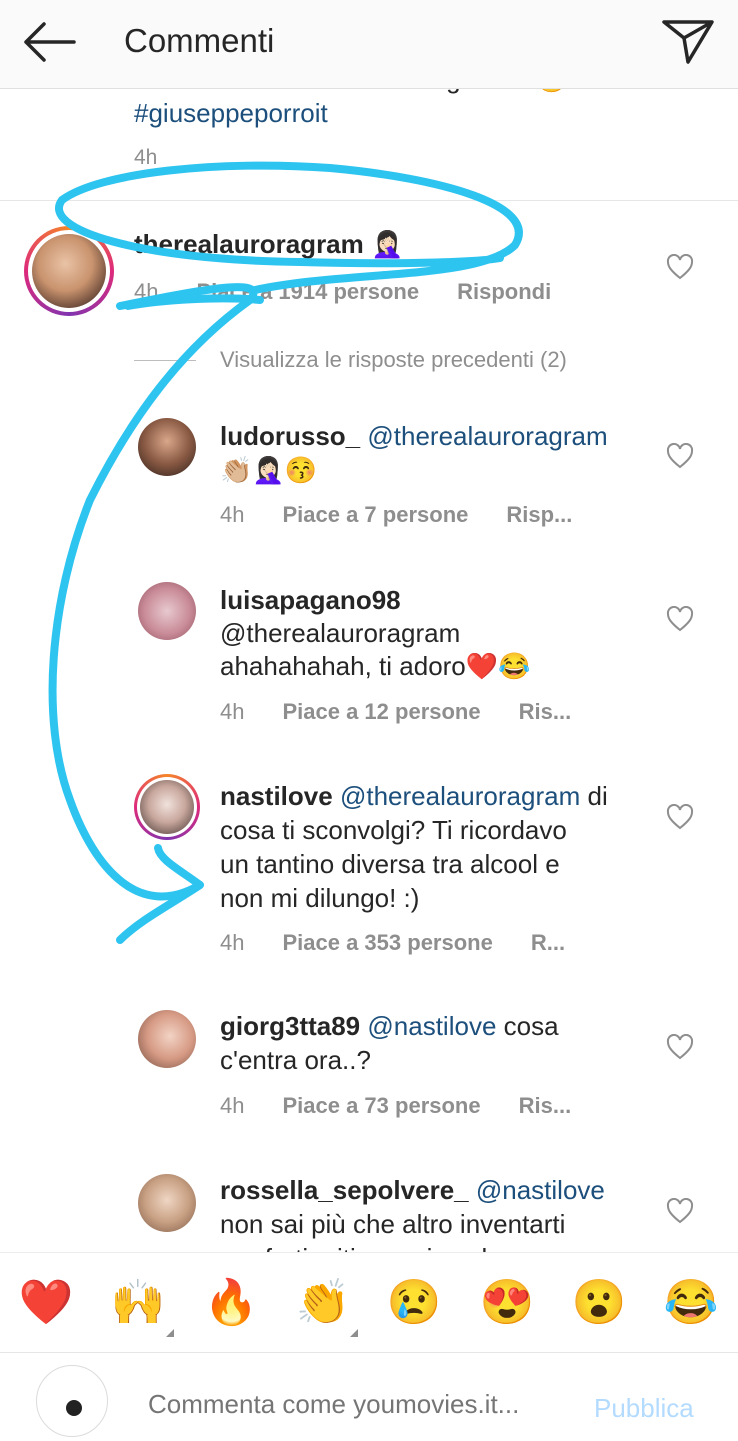  What do you see at coordinates (290, 436) in the screenshot?
I see `username: ludorusso_` at bounding box center [290, 436].